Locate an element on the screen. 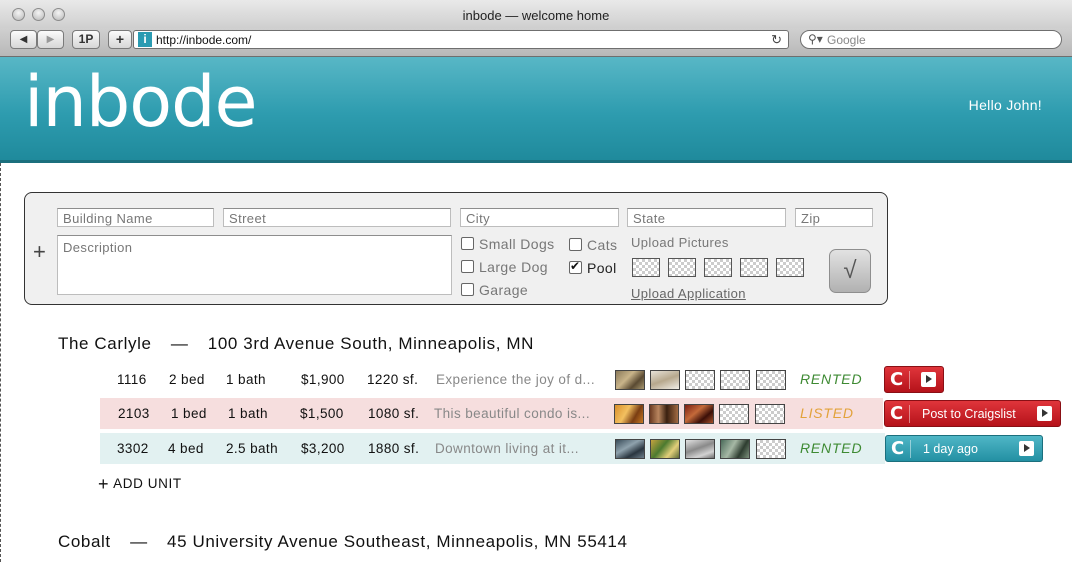 The image size is (1072, 562). building-name: The Carlyle is located at coordinates (105, 343).